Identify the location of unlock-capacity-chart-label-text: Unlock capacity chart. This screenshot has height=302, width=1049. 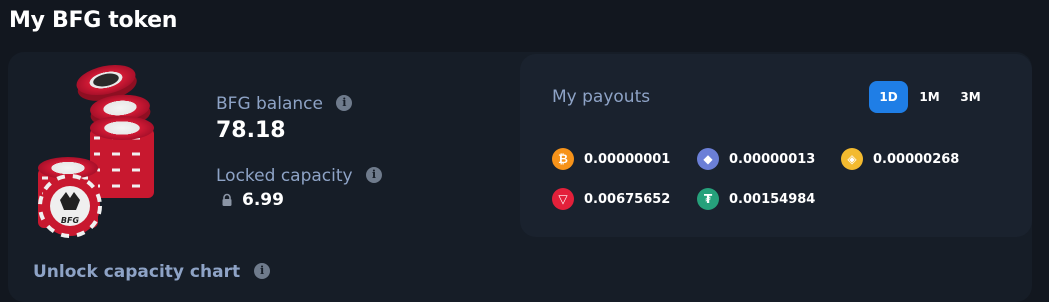
(137, 272).